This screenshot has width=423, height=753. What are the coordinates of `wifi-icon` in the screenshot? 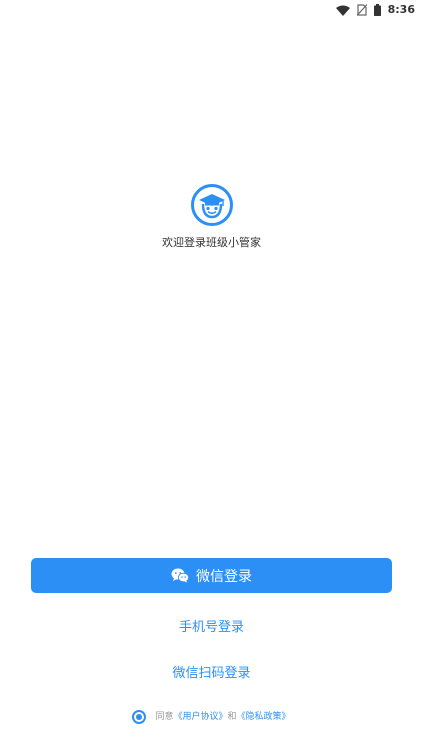 It's located at (342, 10).